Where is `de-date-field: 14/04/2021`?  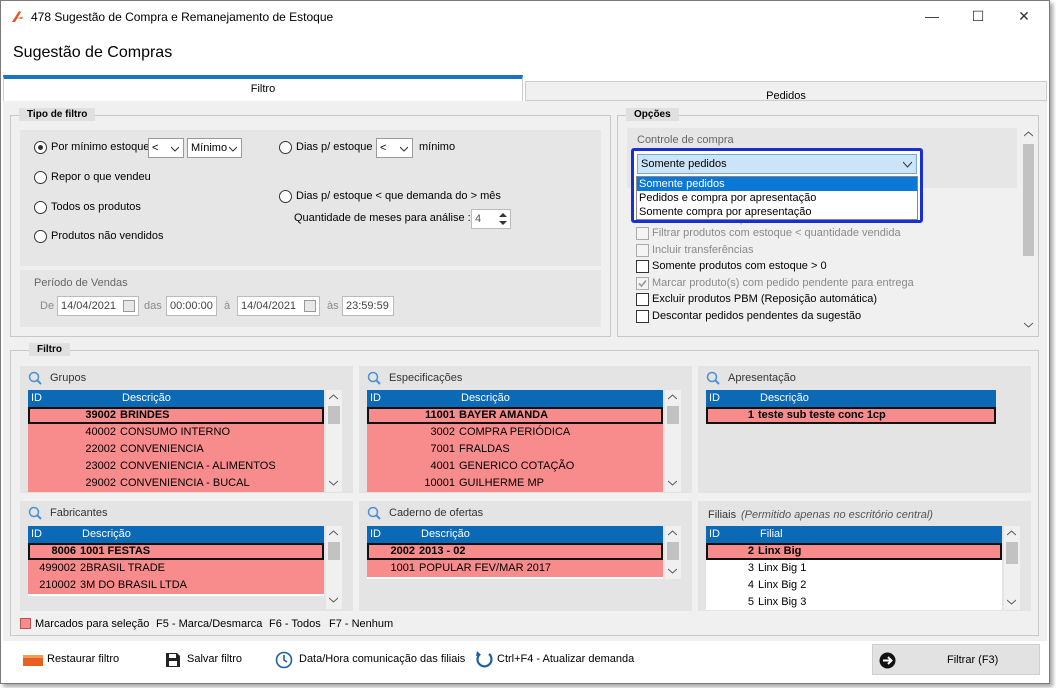 de-date-field: 14/04/2021 is located at coordinates (98, 306).